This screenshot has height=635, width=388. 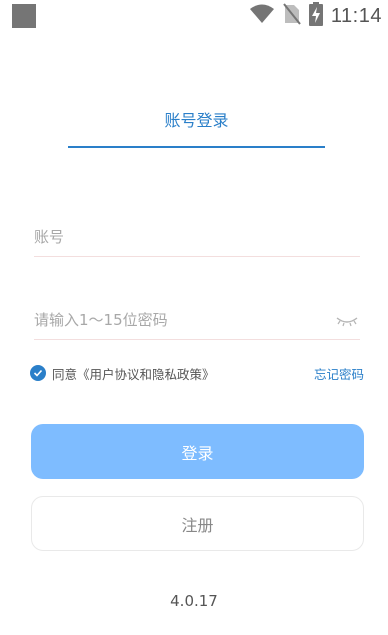 I want to click on tab-active-indicator, so click(x=196, y=147).